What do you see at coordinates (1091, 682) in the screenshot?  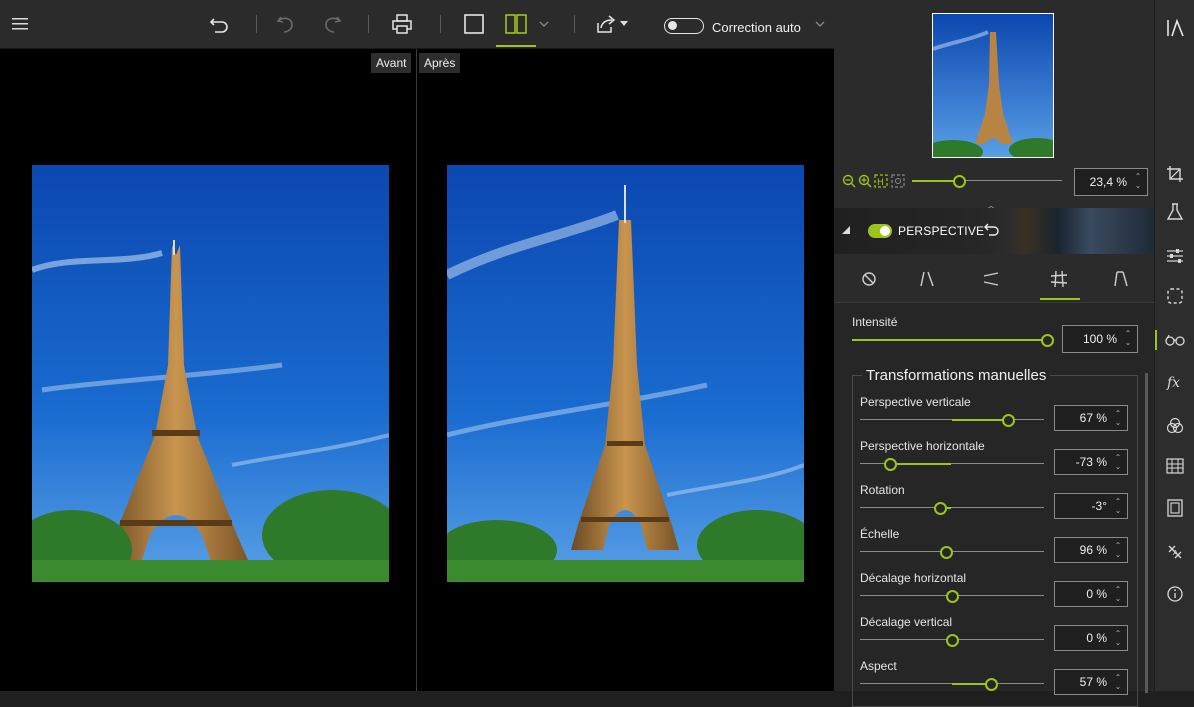 I see `manual-item-value-field: 57 % ⌃ ⌄` at bounding box center [1091, 682].